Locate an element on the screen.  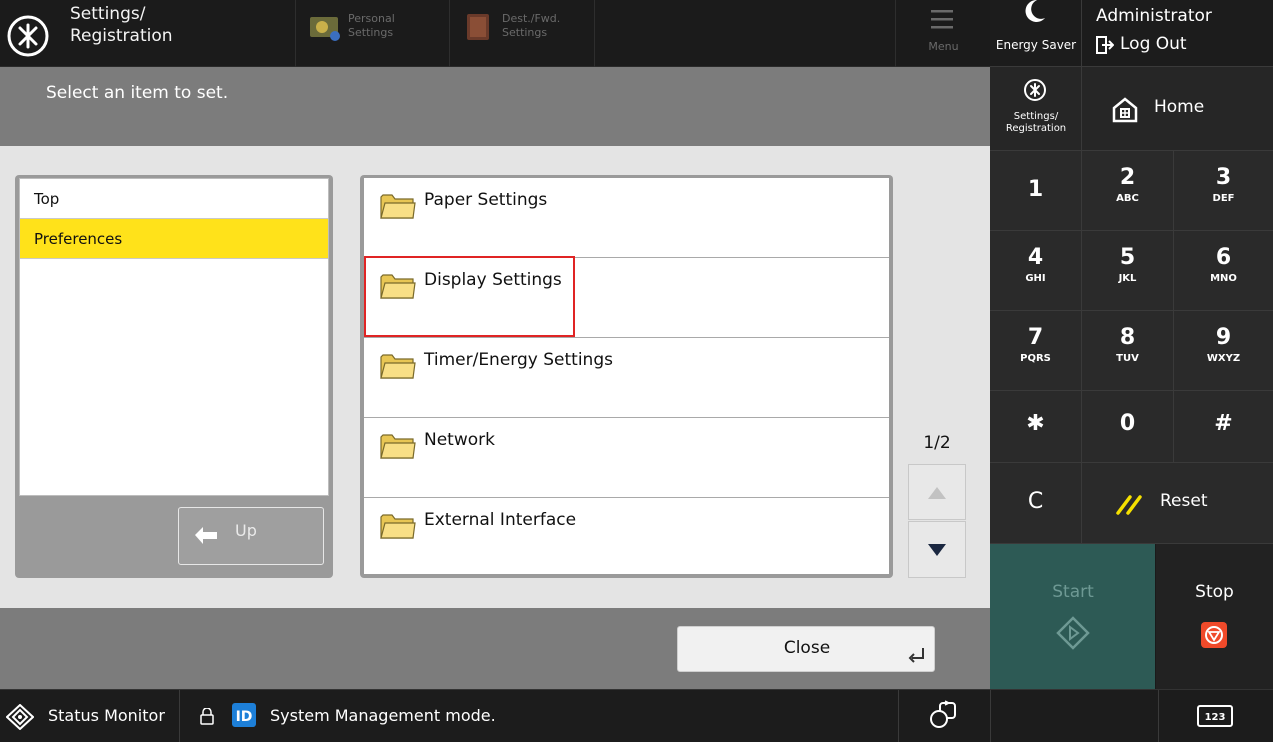
menu-button: Menu is located at coordinates (942, 33).